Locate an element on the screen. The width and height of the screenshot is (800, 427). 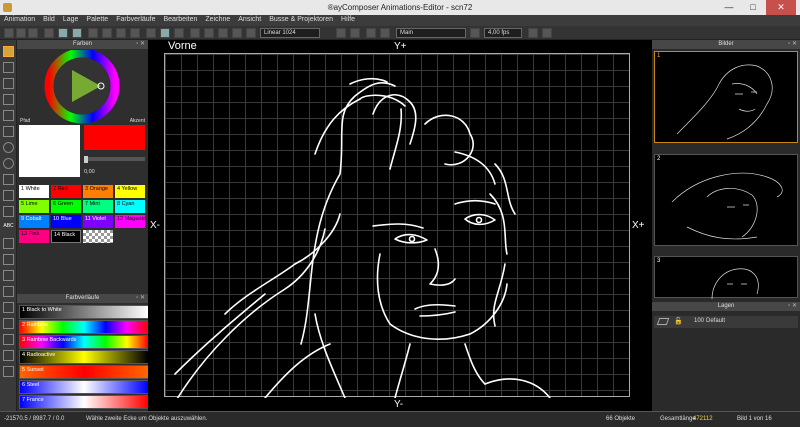
gradient-4: 4 Radioactive is located at coordinates (84, 357).